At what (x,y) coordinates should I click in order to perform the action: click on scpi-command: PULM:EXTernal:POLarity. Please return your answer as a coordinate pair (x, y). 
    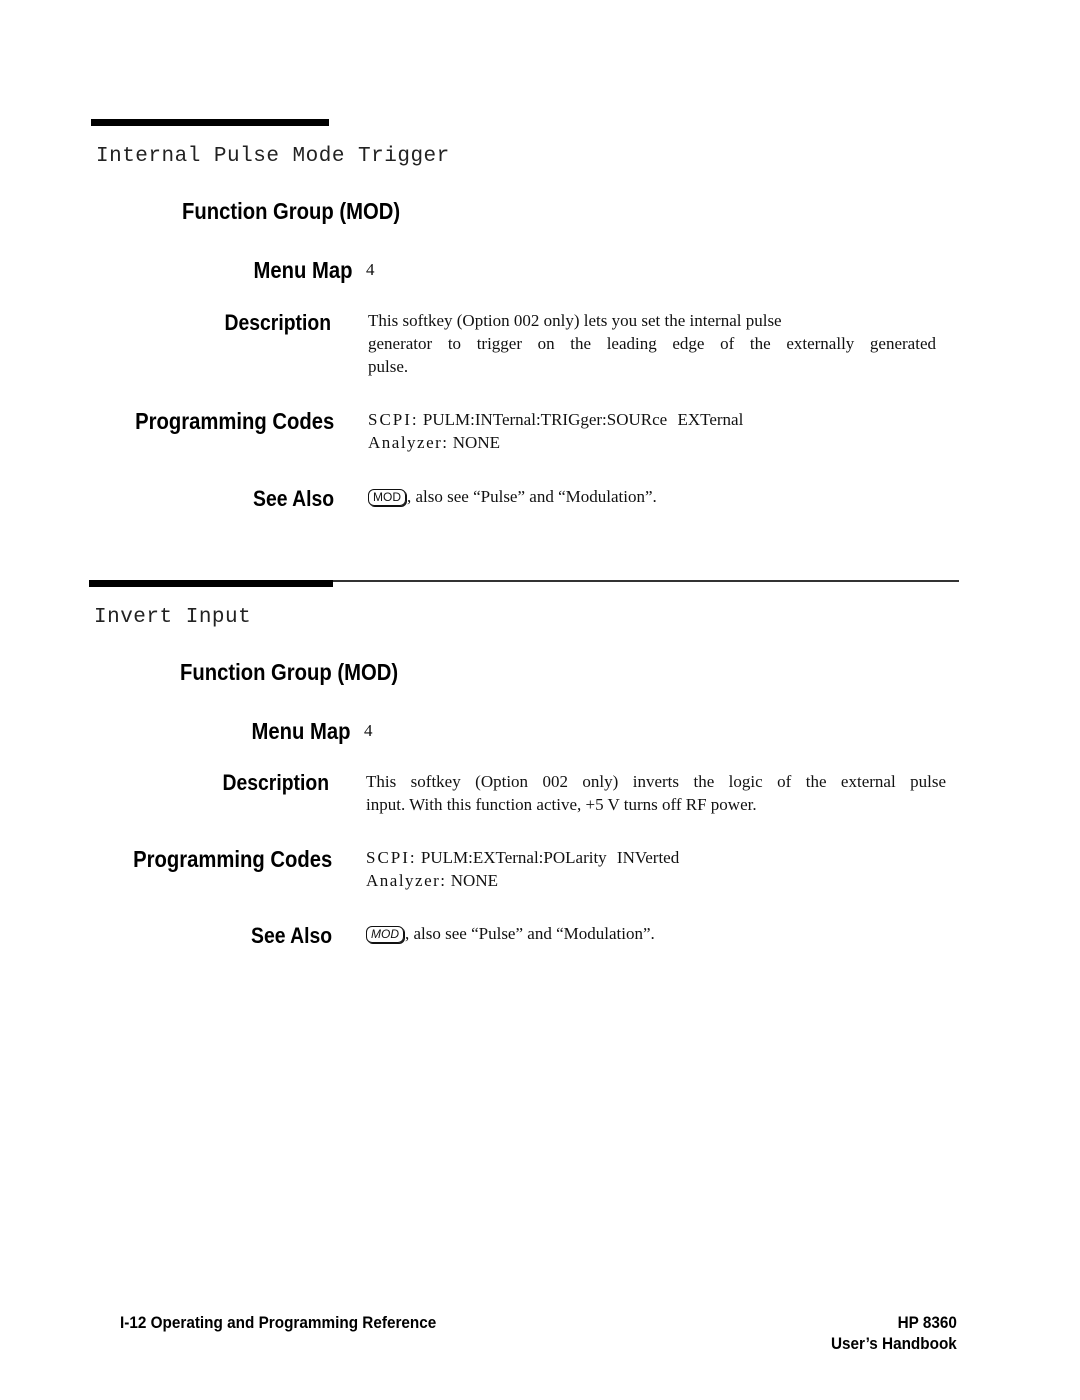
    Looking at the image, I should click on (513, 857).